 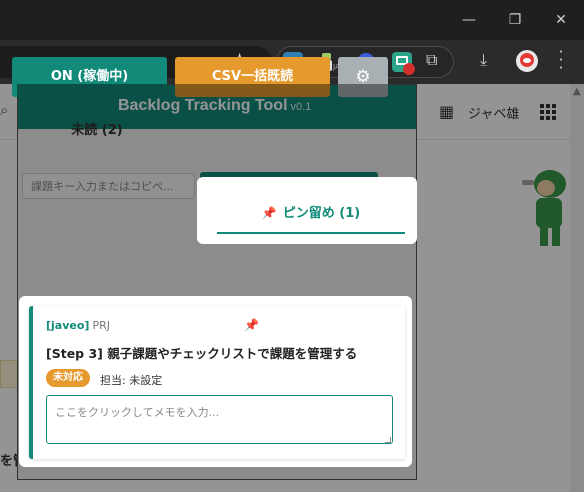 I want to click on pin-icon: 📌, so click(x=269, y=213).